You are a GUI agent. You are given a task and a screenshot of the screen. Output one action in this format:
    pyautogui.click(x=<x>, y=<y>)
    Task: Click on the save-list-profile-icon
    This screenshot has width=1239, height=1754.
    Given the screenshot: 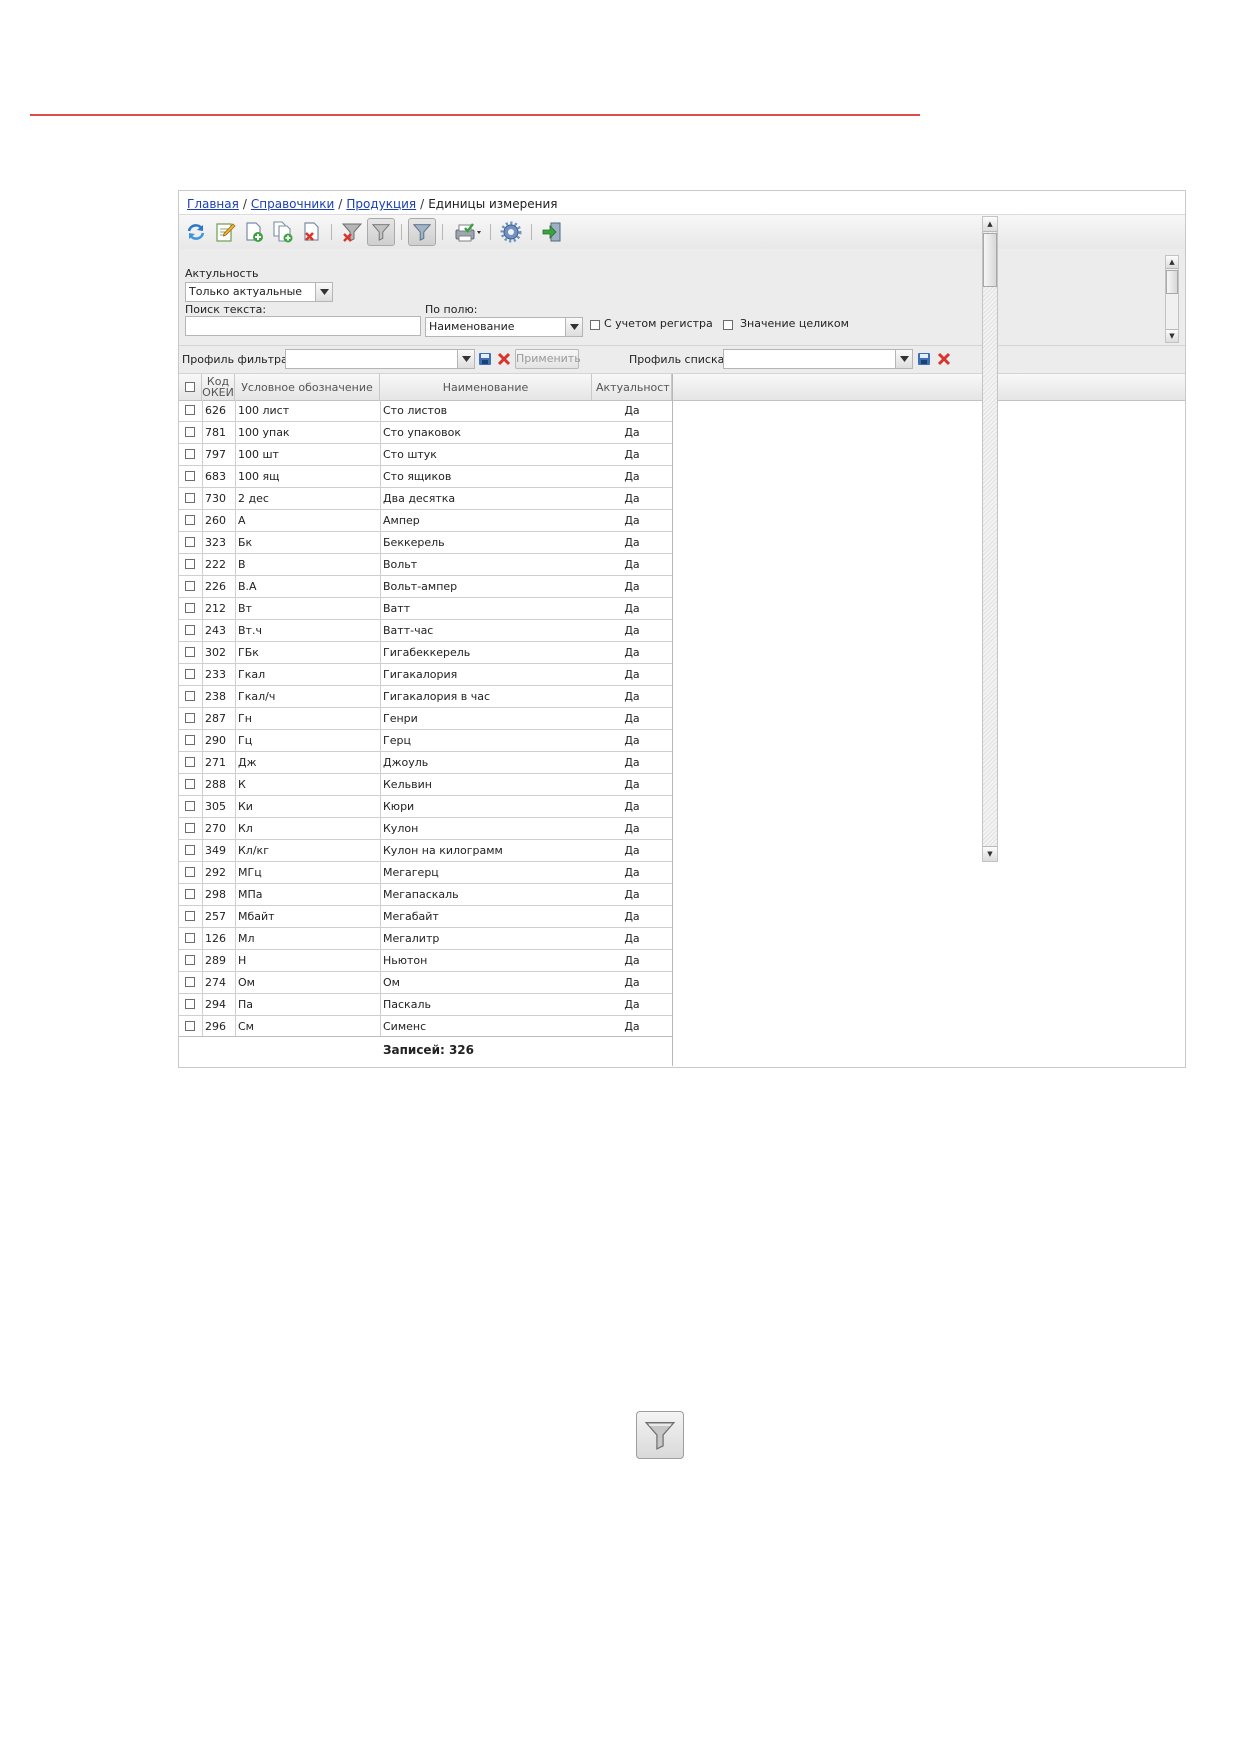 What is the action you would take?
    pyautogui.click(x=924, y=359)
    